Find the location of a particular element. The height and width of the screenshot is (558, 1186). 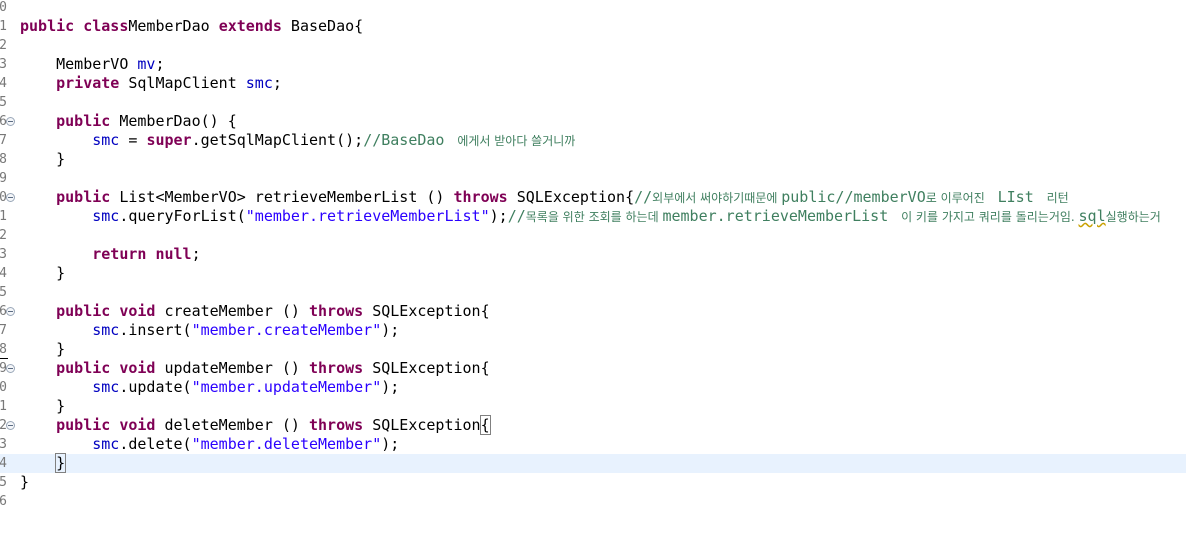

comment-token: member.retrieveMemberList is located at coordinates (780, 216).